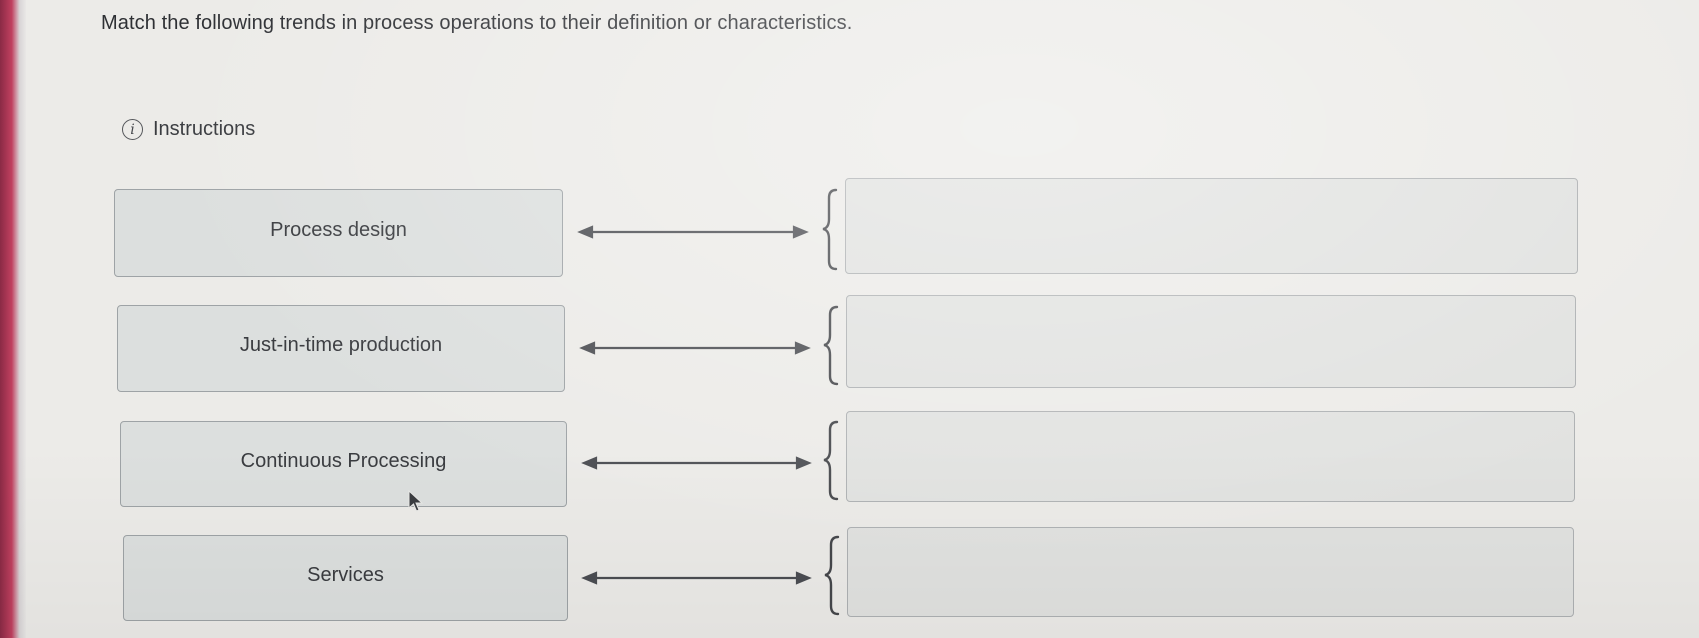 This screenshot has width=1699, height=638. I want to click on instructions-toggle: i Instructions, so click(188, 129).